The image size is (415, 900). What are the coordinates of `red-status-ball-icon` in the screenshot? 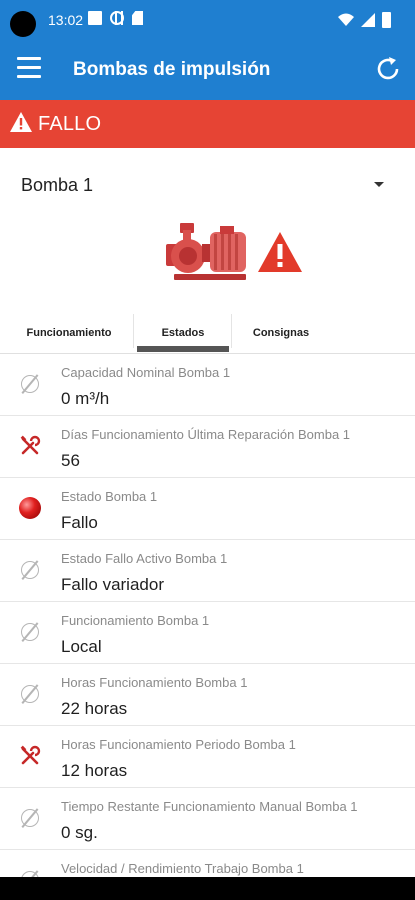 It's located at (30, 508).